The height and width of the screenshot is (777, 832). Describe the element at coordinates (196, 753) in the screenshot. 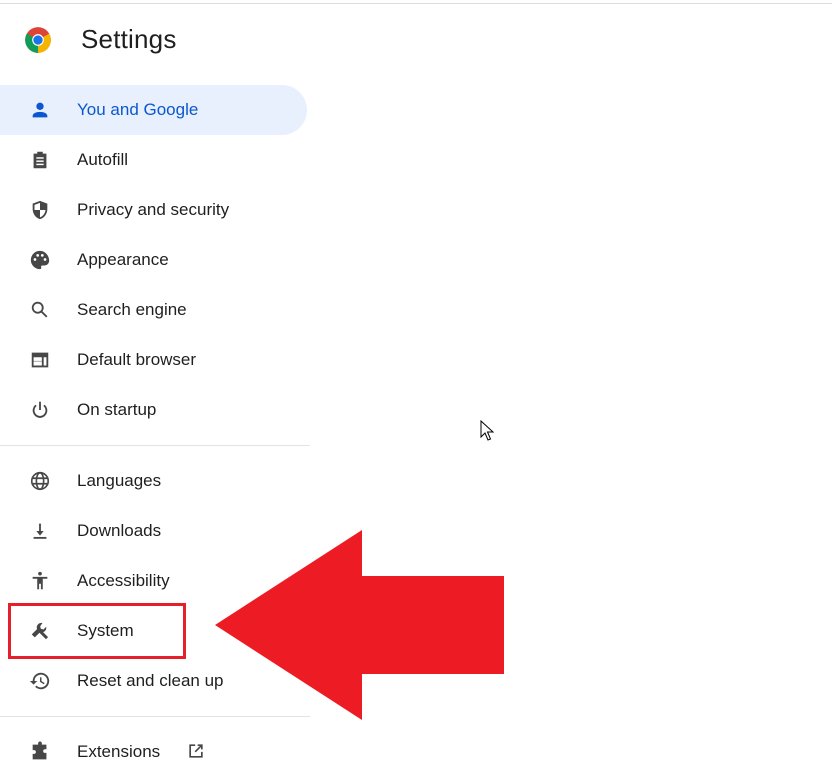

I see `external-link-icon` at that location.